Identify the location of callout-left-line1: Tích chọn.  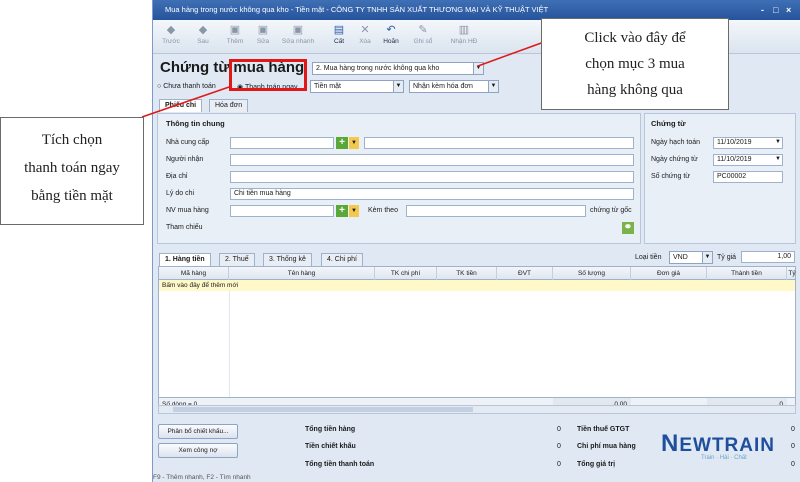
(72, 140).